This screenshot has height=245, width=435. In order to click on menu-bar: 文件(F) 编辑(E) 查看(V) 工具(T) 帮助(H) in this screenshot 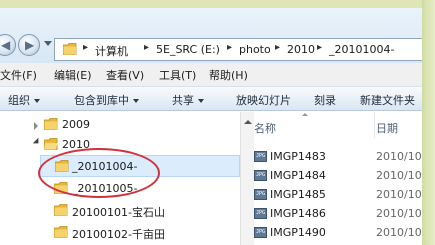, I will do `click(211, 74)`.